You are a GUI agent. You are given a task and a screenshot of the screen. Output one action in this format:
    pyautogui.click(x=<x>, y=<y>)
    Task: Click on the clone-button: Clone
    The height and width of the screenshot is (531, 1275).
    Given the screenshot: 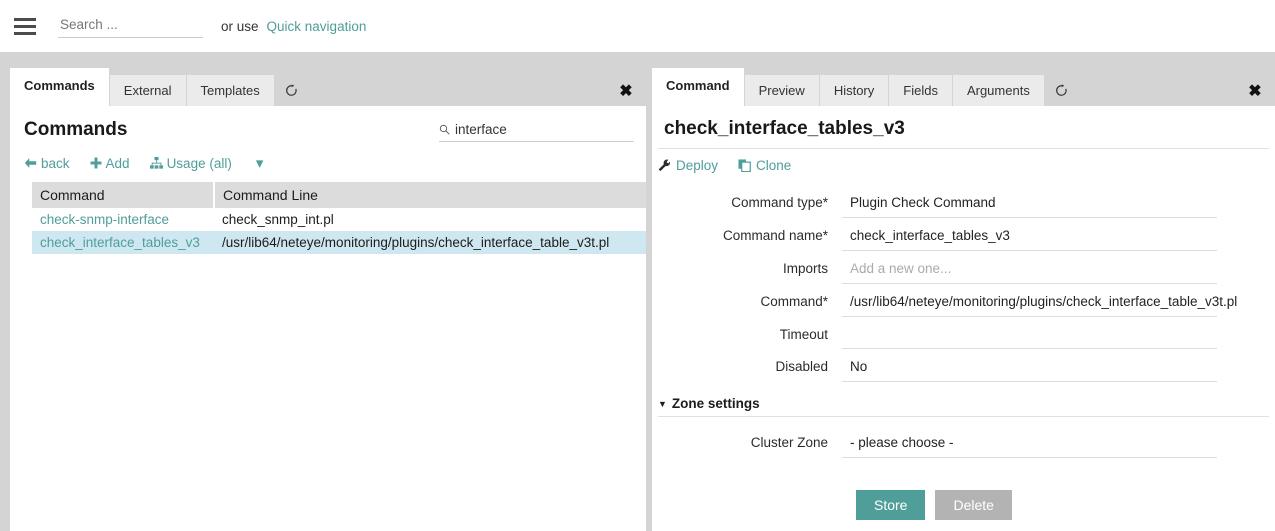 What is the action you would take?
    pyautogui.click(x=764, y=165)
    